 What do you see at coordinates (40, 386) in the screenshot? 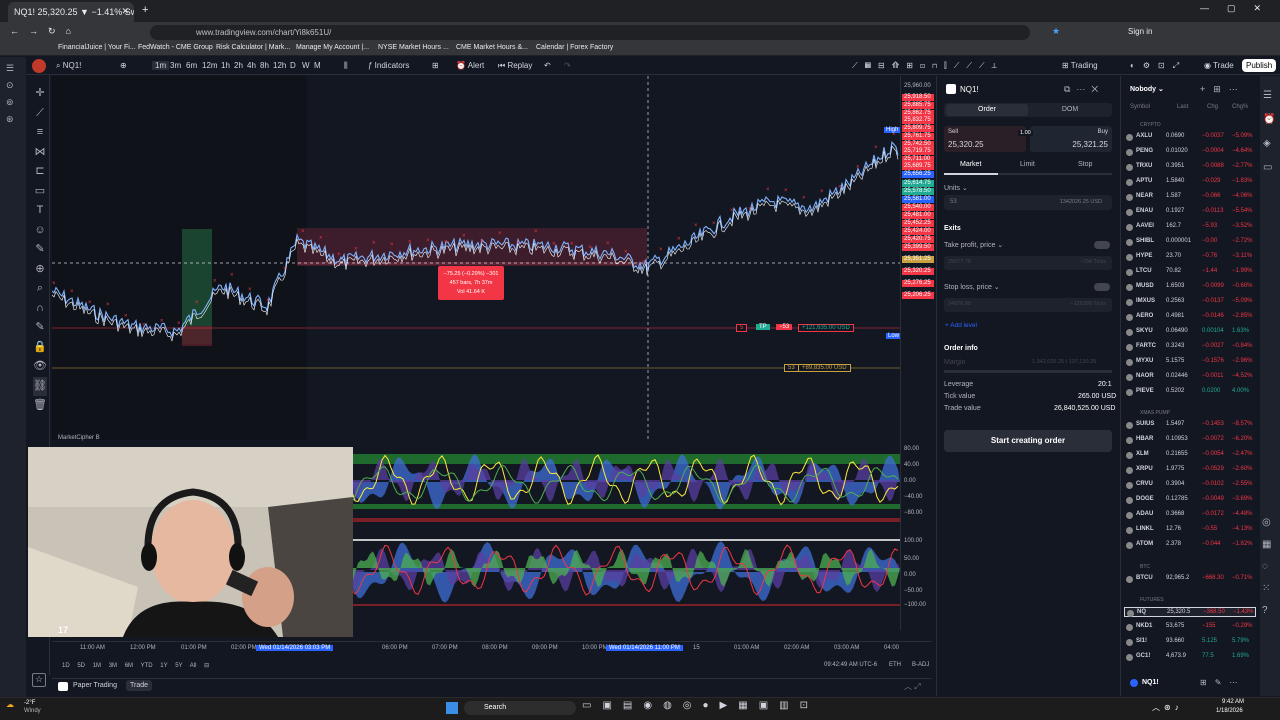
I see `link-icon: ⛓` at bounding box center [40, 386].